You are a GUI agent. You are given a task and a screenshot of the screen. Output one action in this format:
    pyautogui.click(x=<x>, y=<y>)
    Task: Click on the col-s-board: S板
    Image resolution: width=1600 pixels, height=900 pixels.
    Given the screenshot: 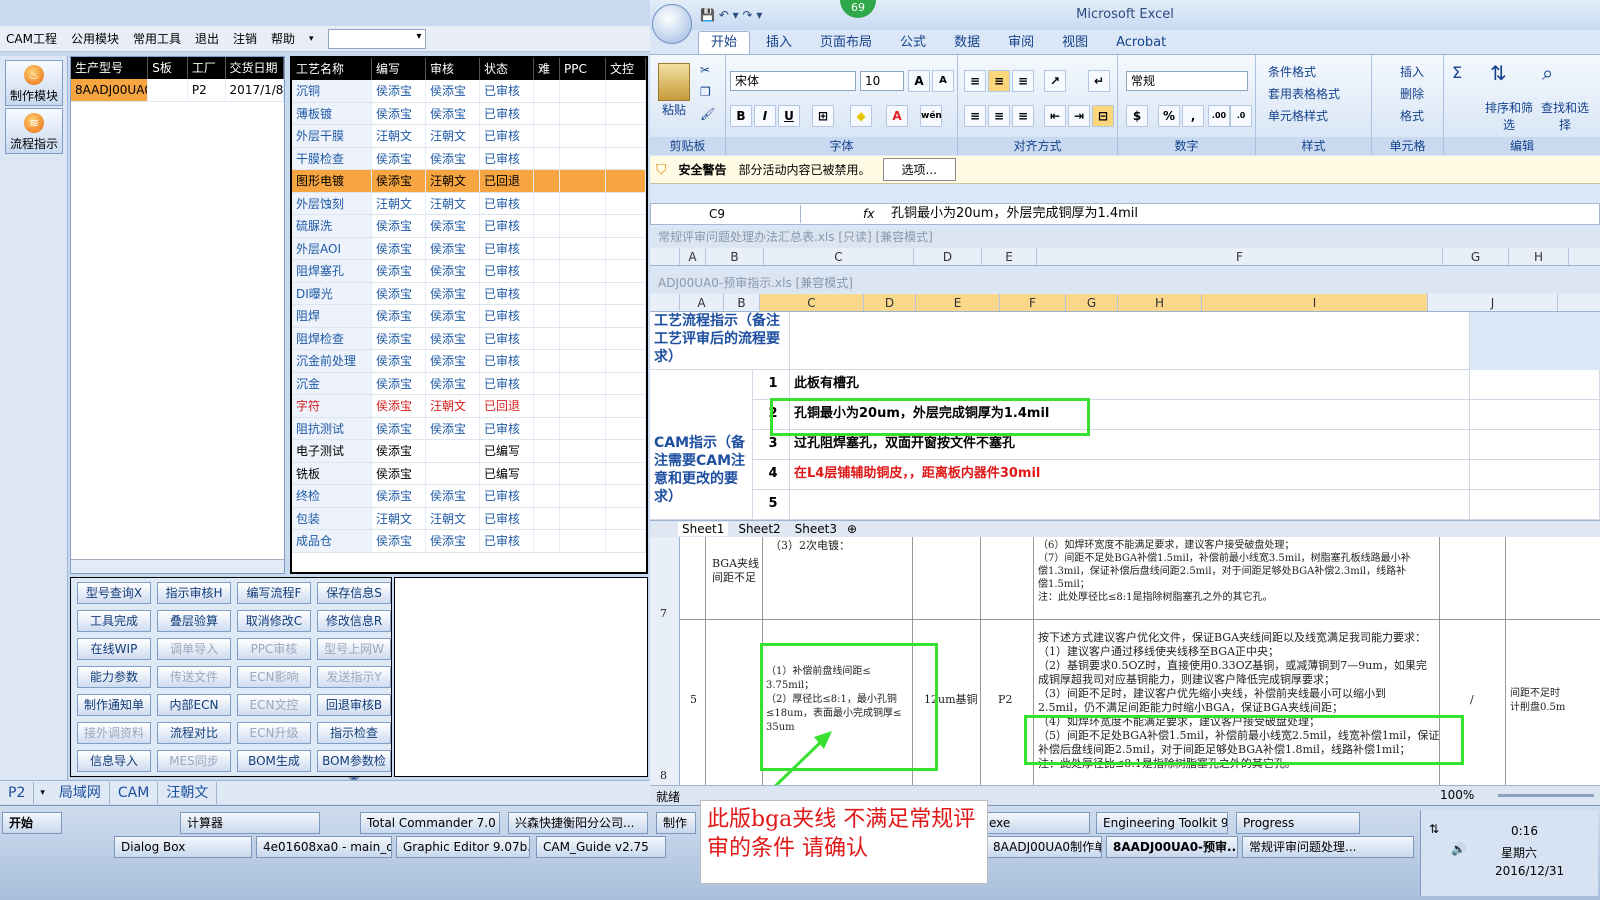 What is the action you would take?
    pyautogui.click(x=168, y=68)
    